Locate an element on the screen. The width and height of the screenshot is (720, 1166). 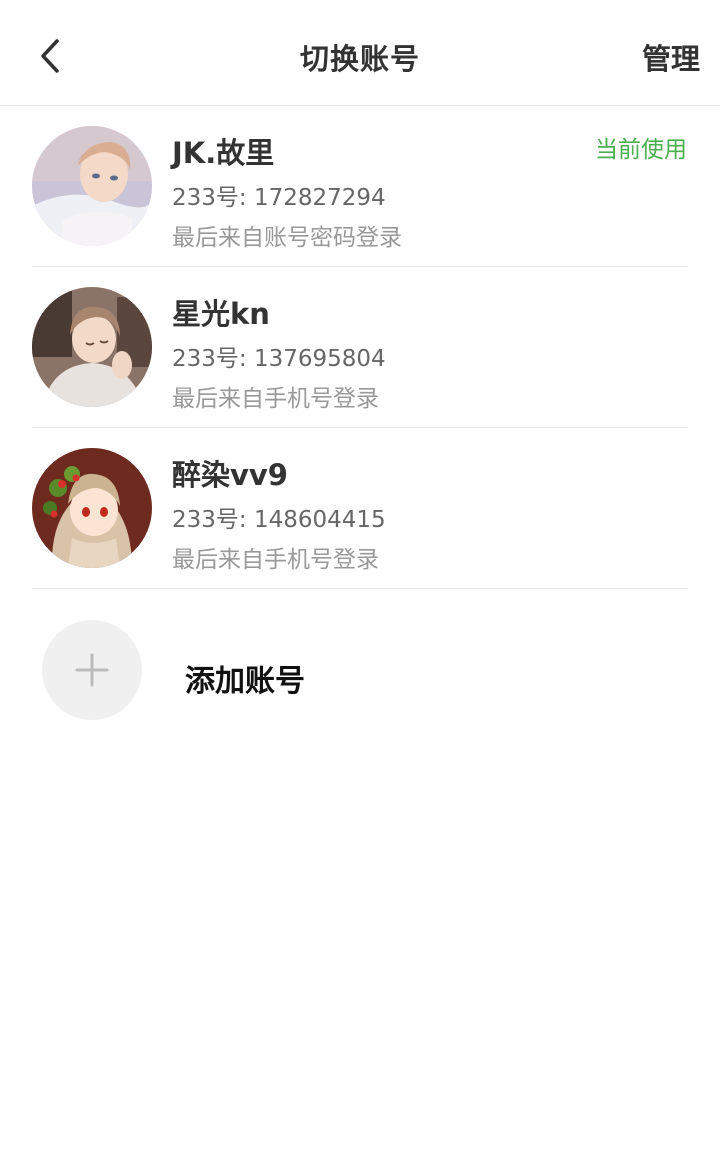
account-nickname: 星光kn is located at coordinates (221, 314).